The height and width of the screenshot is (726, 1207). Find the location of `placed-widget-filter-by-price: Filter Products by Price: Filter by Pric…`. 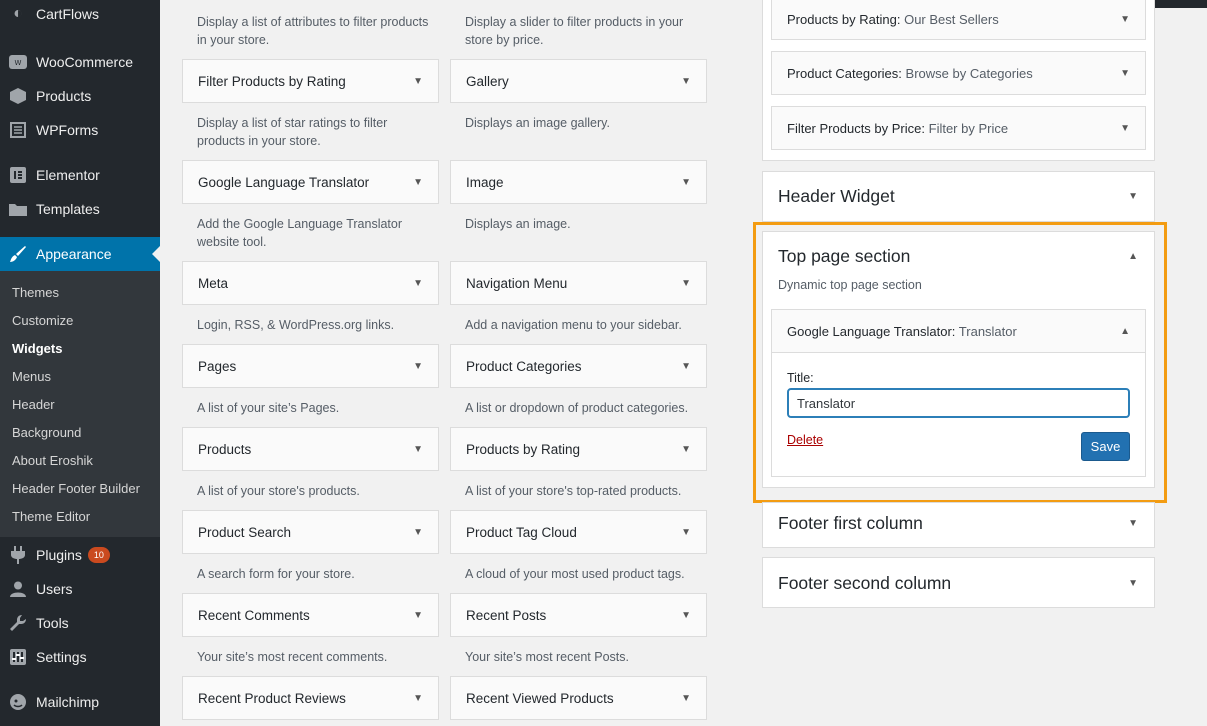

placed-widget-filter-by-price: Filter Products by Price: Filter by Pric… is located at coordinates (958, 128).